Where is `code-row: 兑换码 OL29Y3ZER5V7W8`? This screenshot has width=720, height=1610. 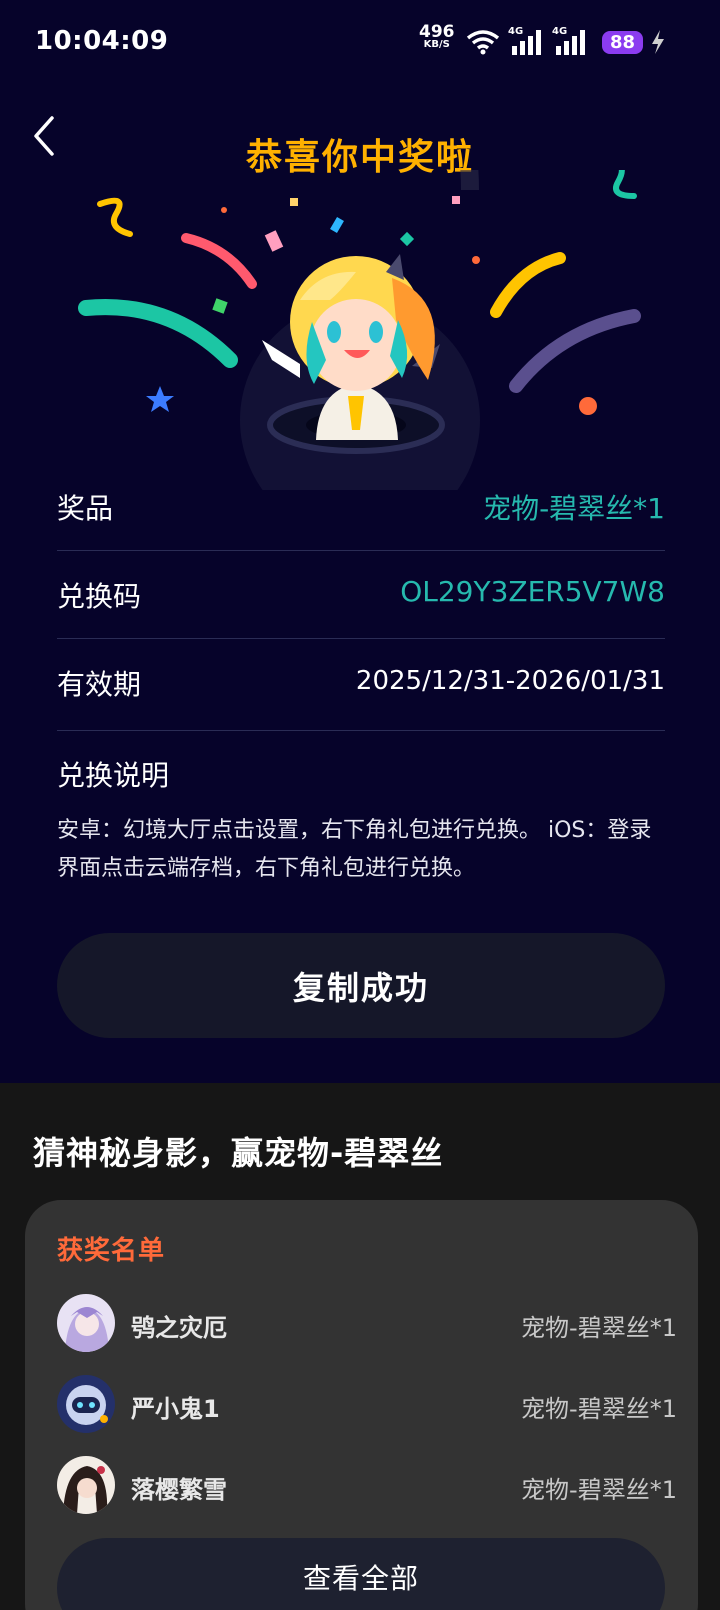 code-row: 兑换码 OL29Y3ZER5V7W8 is located at coordinates (361, 595).